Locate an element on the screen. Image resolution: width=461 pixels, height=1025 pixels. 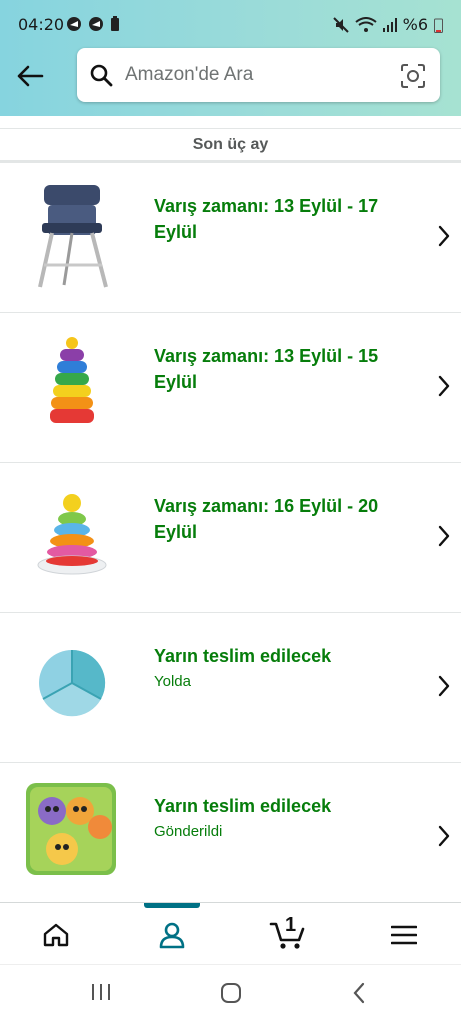
search-icon is located at coordinates (101, 75).